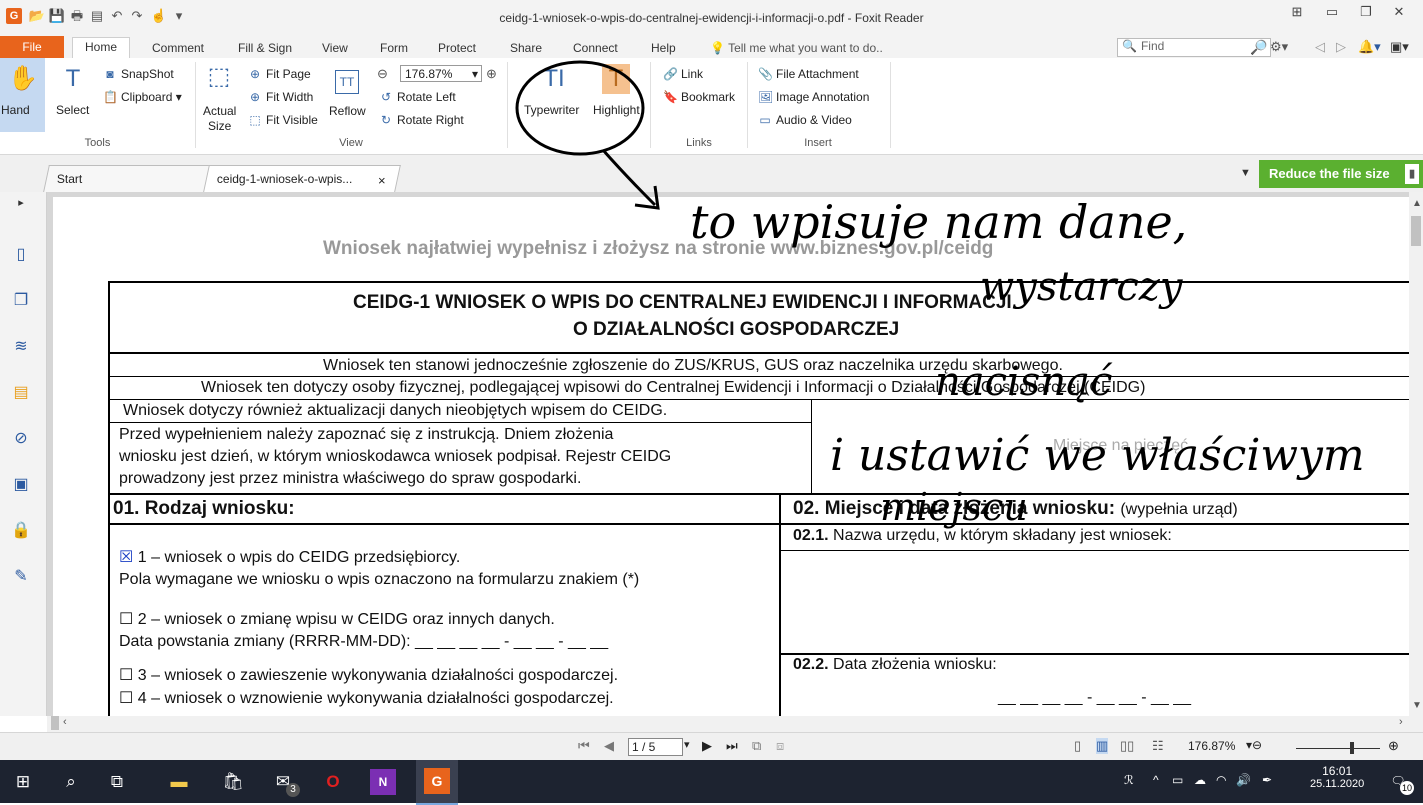 The image size is (1423, 805). What do you see at coordinates (437, 782) in the screenshot?
I see `foxit-taskbar-button: G` at bounding box center [437, 782].